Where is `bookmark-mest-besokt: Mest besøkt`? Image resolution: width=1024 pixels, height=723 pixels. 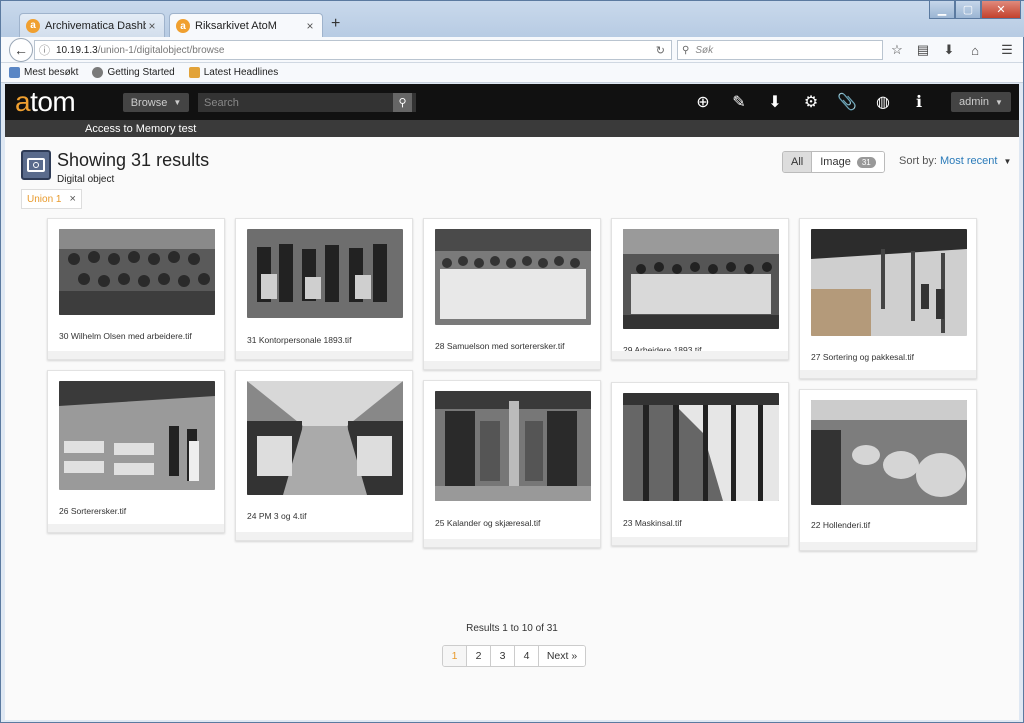
bookmark-mest-besokt: Mest besøkt is located at coordinates (43, 72).